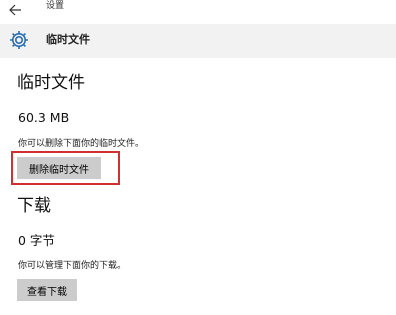 Image resolution: width=396 pixels, height=315 pixels. I want to click on downloads-heading: 下载, so click(34, 206).